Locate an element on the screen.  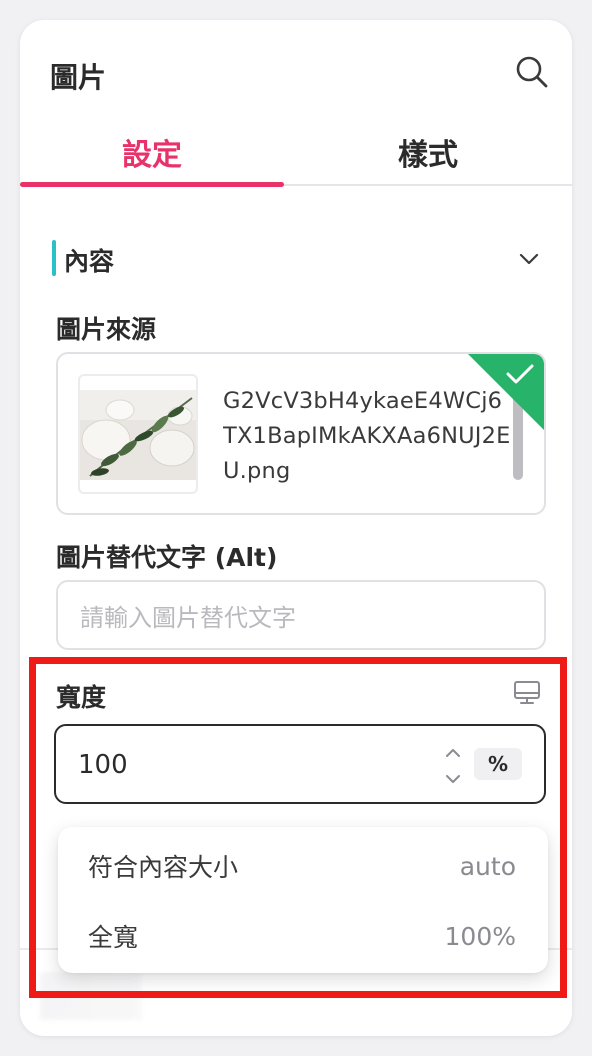
active-tab-indicator is located at coordinates (152, 184).